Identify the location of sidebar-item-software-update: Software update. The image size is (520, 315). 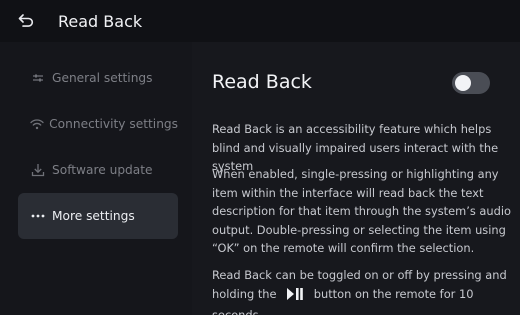
(98, 170).